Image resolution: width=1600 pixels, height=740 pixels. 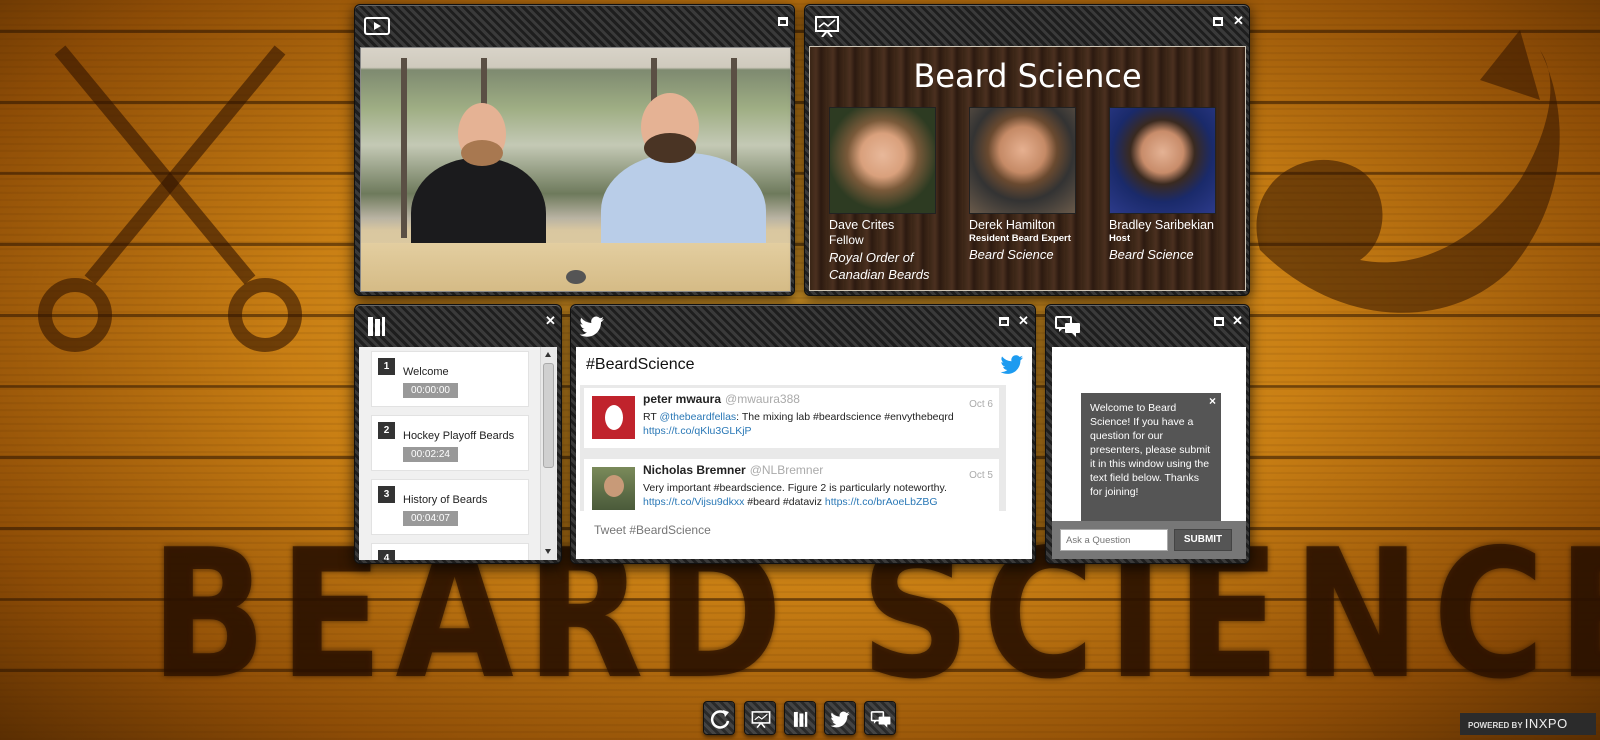 What do you see at coordinates (386, 430) in the screenshot?
I see `agenda-item-number: 2` at bounding box center [386, 430].